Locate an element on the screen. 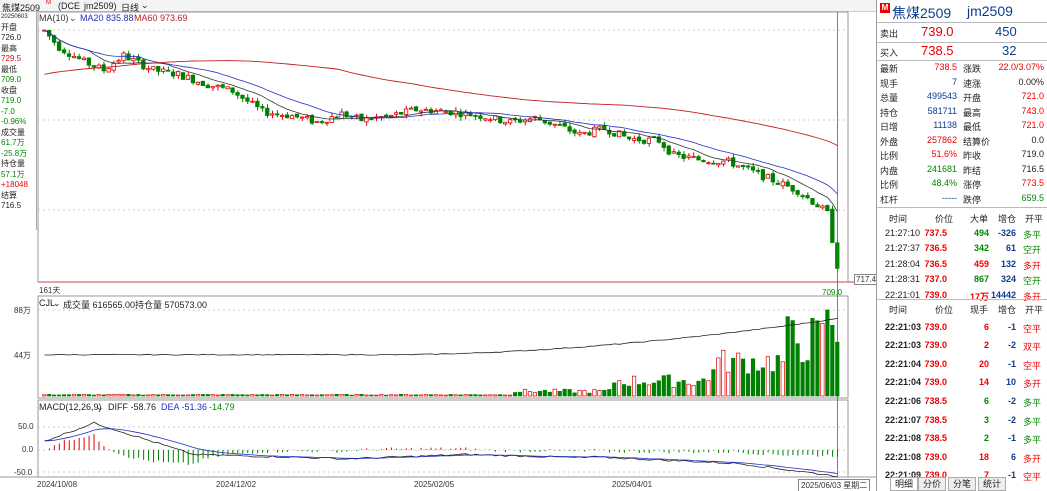 This screenshot has height=491, width=1047. table-cell: 多开 is located at coordinates (1032, 384).